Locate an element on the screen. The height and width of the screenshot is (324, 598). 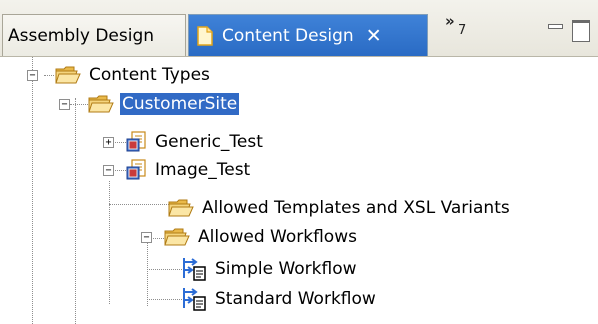
tree-node-label: Simple Workflow is located at coordinates (286, 269).